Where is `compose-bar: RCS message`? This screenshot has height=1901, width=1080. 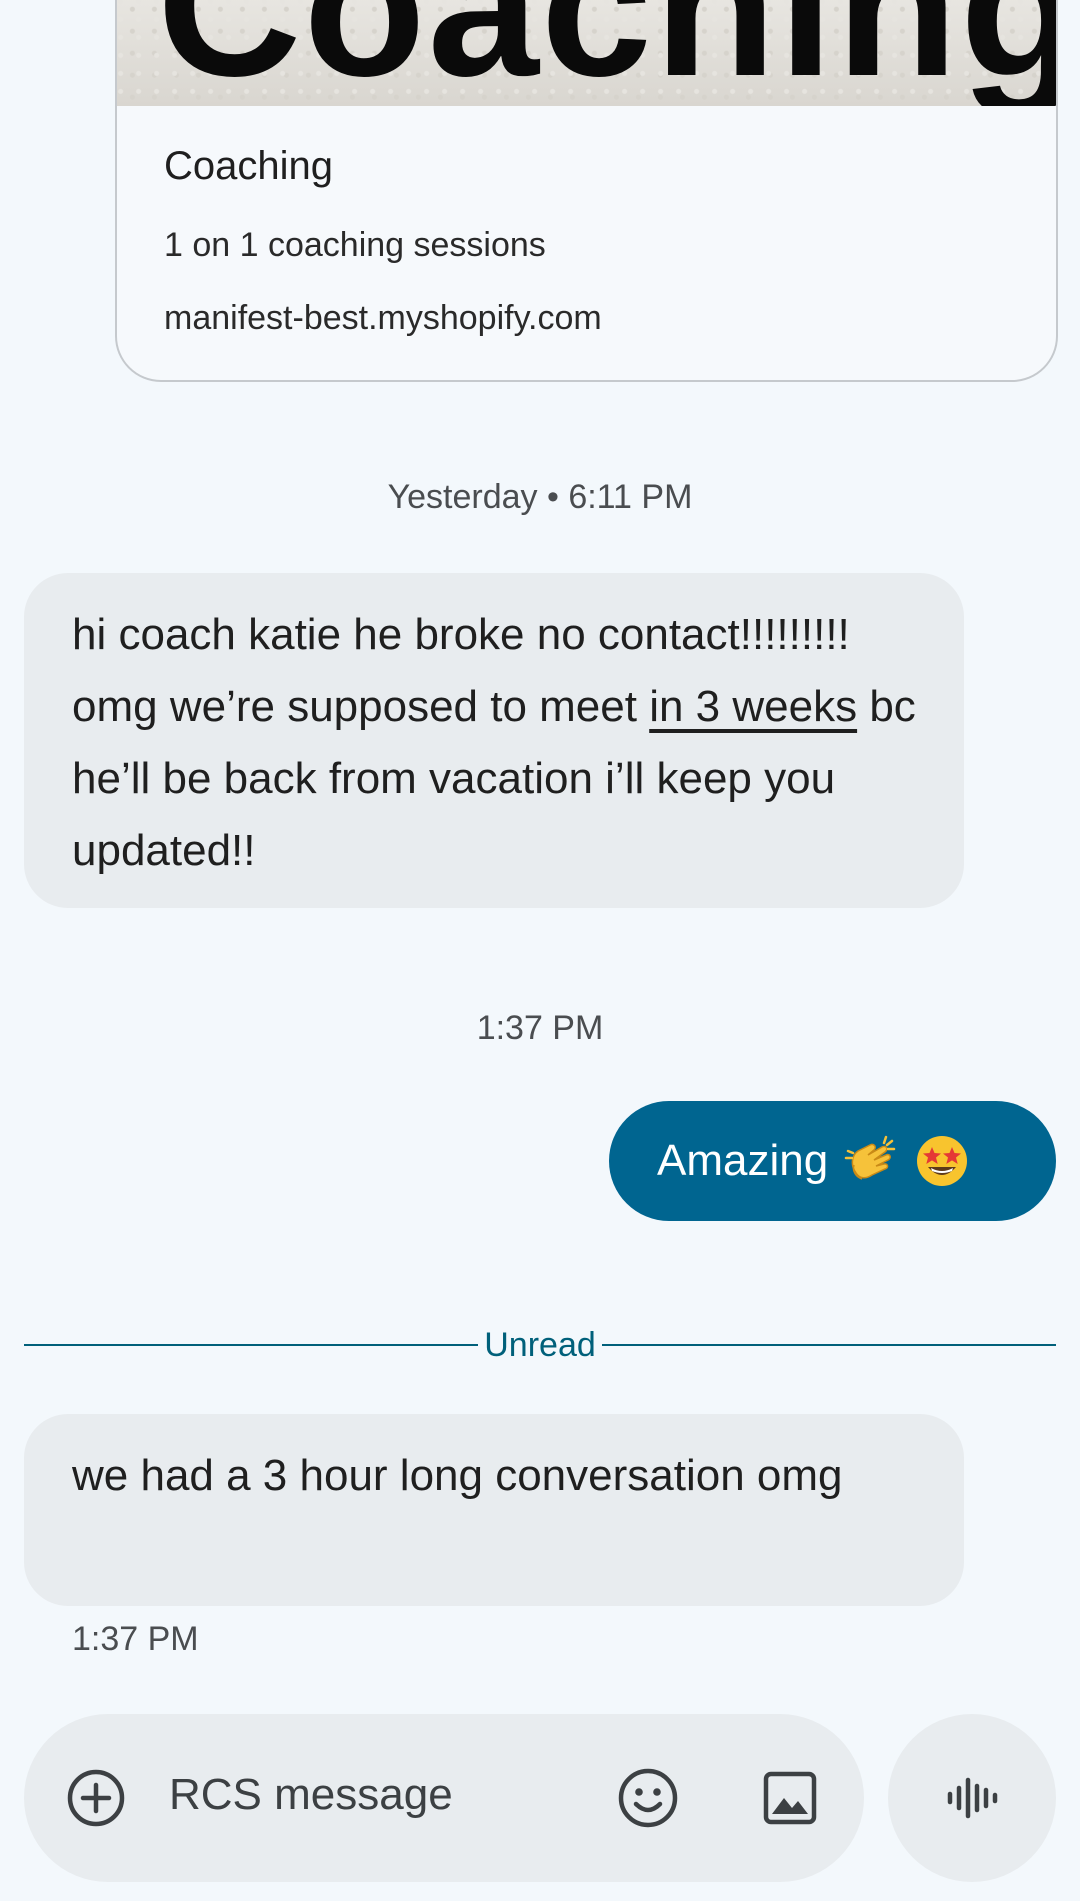 compose-bar: RCS message is located at coordinates (444, 1798).